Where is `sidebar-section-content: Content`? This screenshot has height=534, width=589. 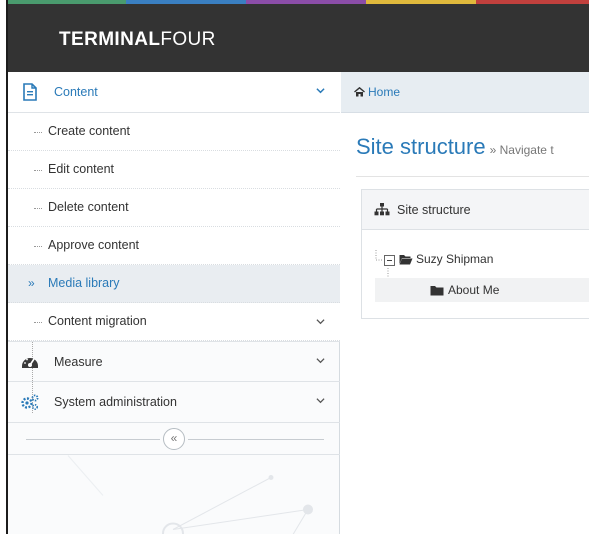
sidebar-section-content: Content is located at coordinates (174, 92).